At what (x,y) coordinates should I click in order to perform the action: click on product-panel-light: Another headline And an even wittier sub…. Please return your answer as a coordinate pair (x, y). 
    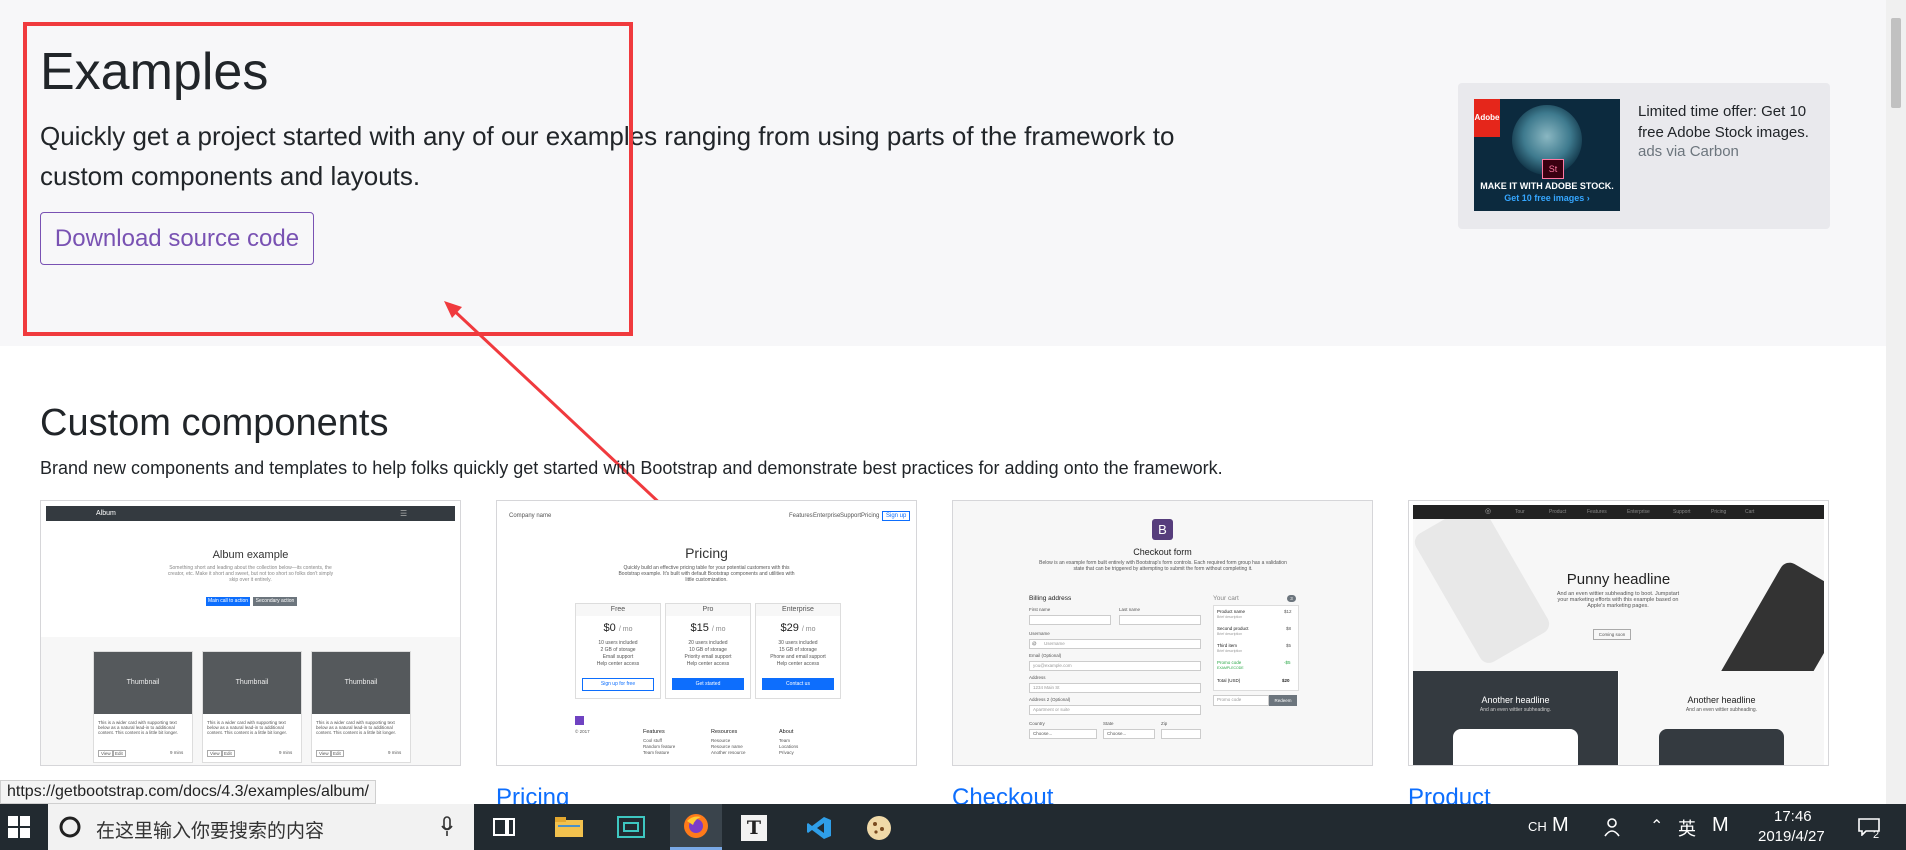
    Looking at the image, I should click on (1721, 718).